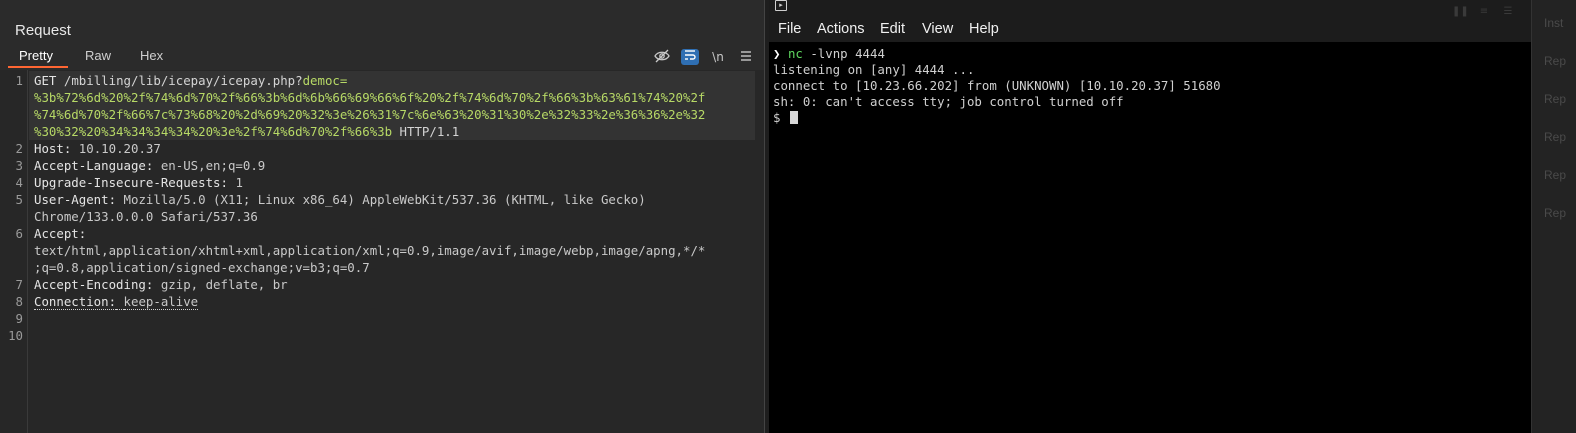 Image resolution: width=1576 pixels, height=433 pixels. What do you see at coordinates (19, 80) in the screenshot?
I see `line-number: 1` at bounding box center [19, 80].